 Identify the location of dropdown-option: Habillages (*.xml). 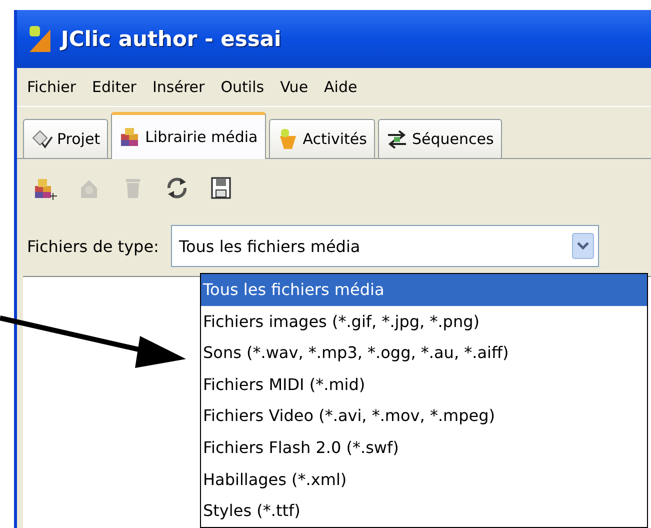
(424, 480).